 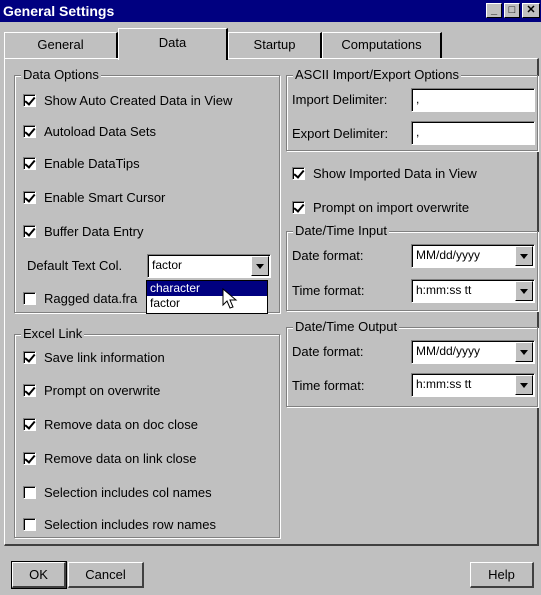 What do you see at coordinates (102, 390) in the screenshot?
I see `checkbox-label: Prompt on overwrite` at bounding box center [102, 390].